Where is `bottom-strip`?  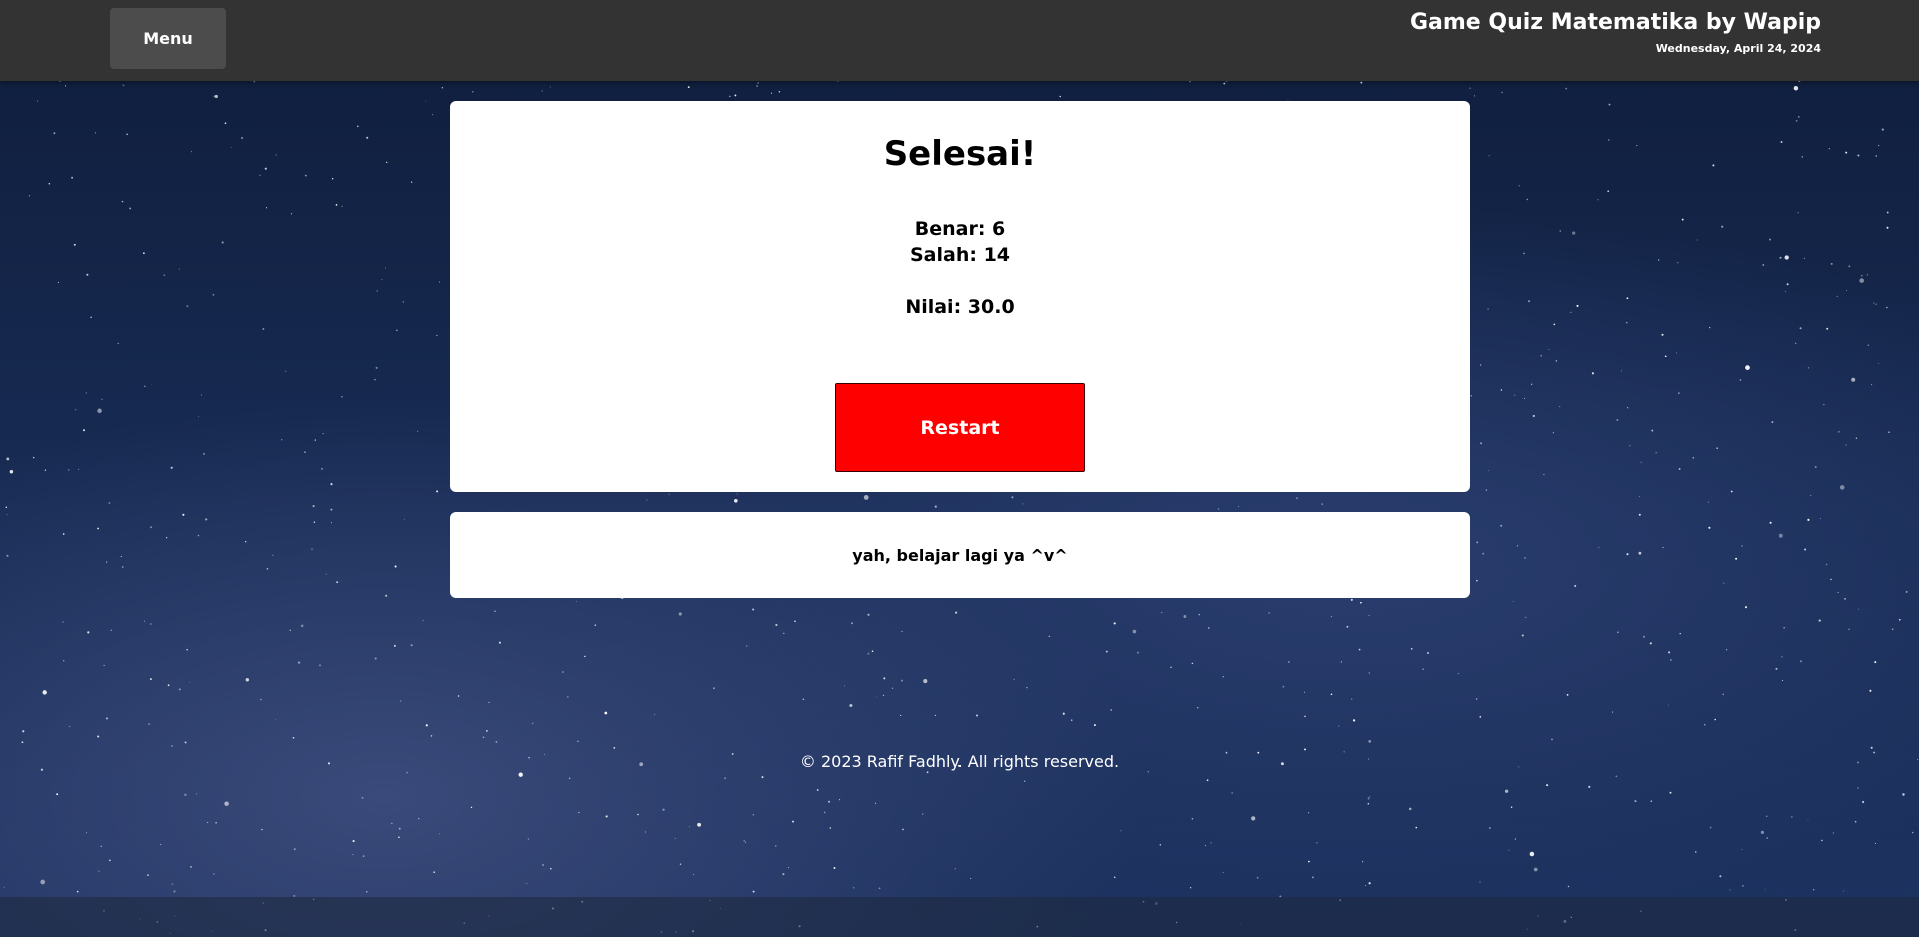
bottom-strip is located at coordinates (959, 917).